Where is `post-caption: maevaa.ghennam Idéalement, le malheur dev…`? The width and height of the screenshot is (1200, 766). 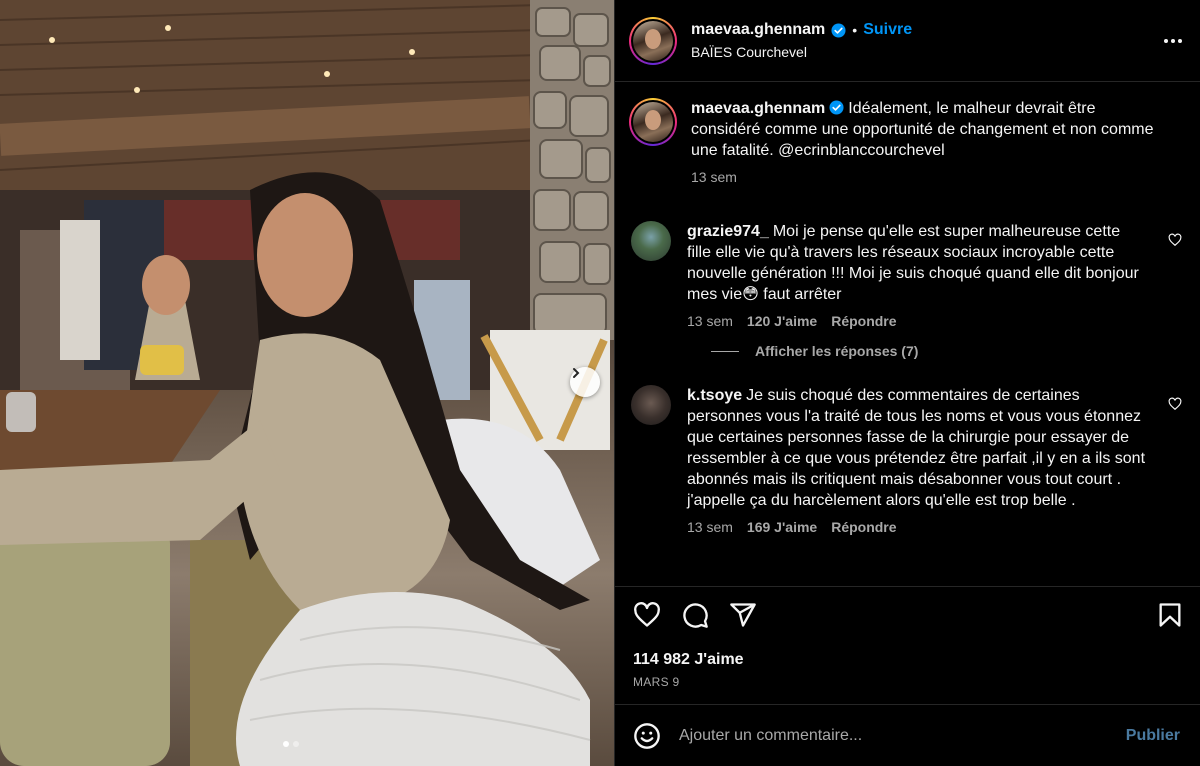 post-caption: maevaa.ghennam Idéalement, le malheur dev… is located at coordinates (905, 141).